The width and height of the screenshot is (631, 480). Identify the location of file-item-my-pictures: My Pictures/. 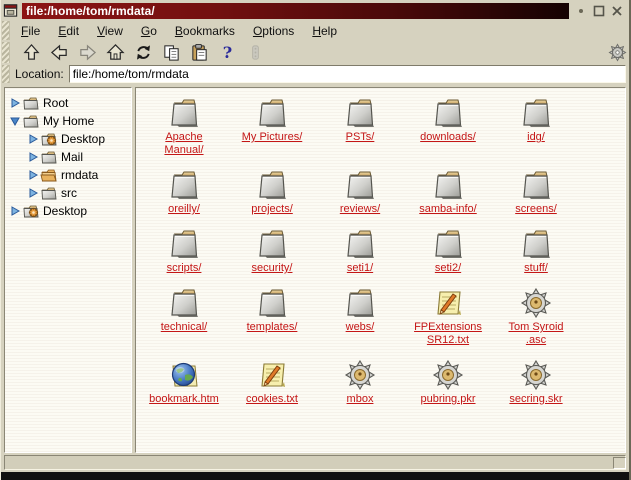
(272, 120).